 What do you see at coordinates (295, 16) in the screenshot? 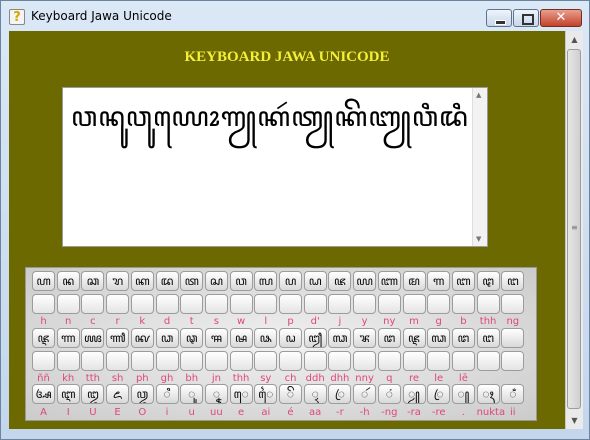
I see `title-bar: ? Keyboard Jawa Unicode ✕` at bounding box center [295, 16].